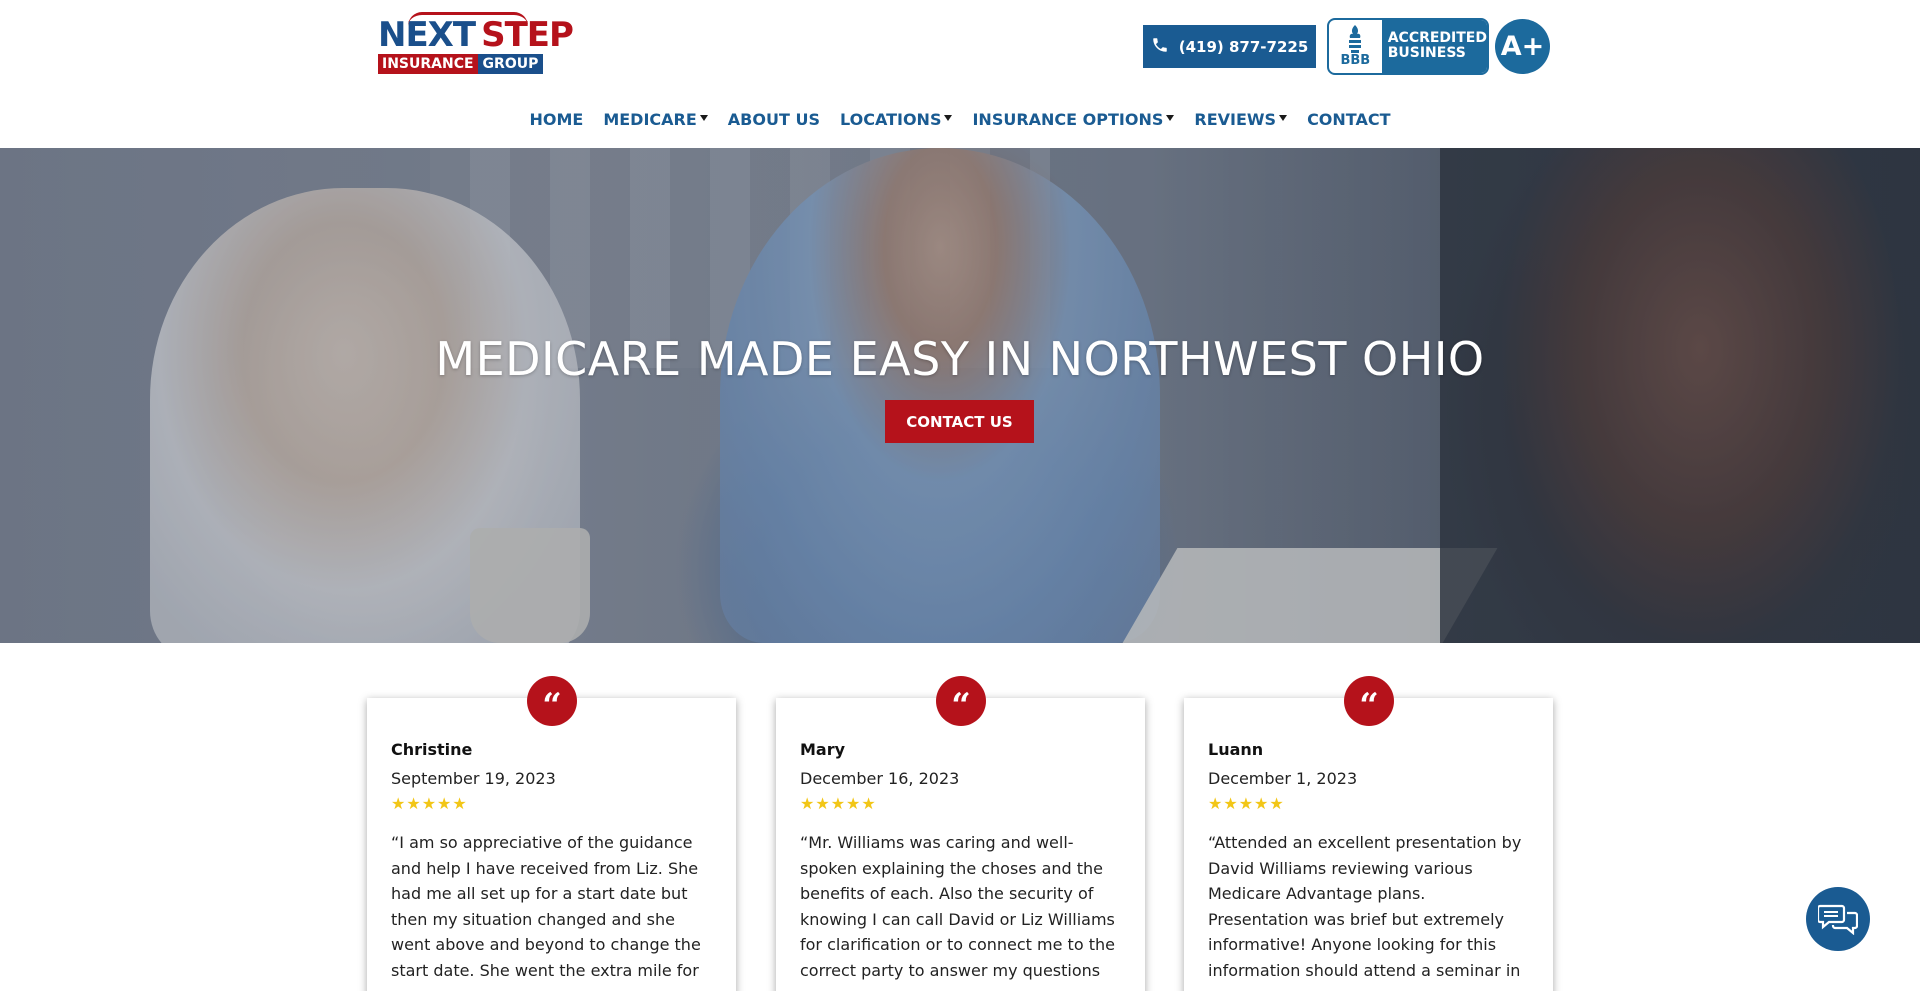 The image size is (1920, 991). I want to click on bbb-line-2: BUSINESS, so click(1426, 53).